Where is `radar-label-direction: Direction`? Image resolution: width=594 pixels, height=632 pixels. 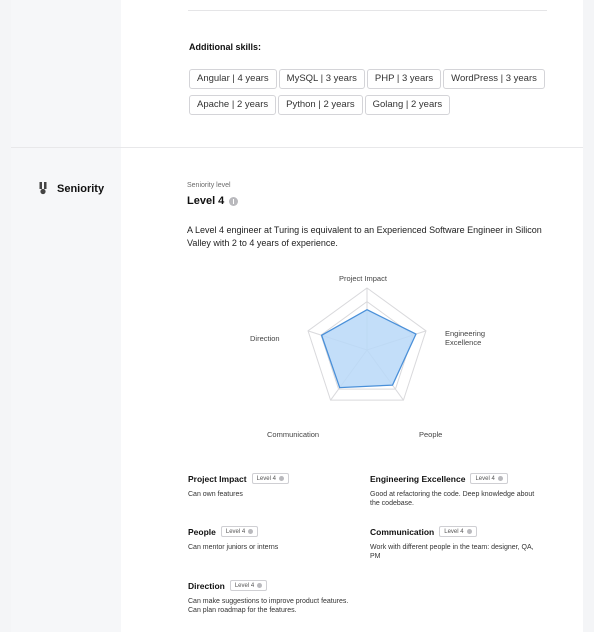
radar-label-direction: Direction is located at coordinates (265, 338).